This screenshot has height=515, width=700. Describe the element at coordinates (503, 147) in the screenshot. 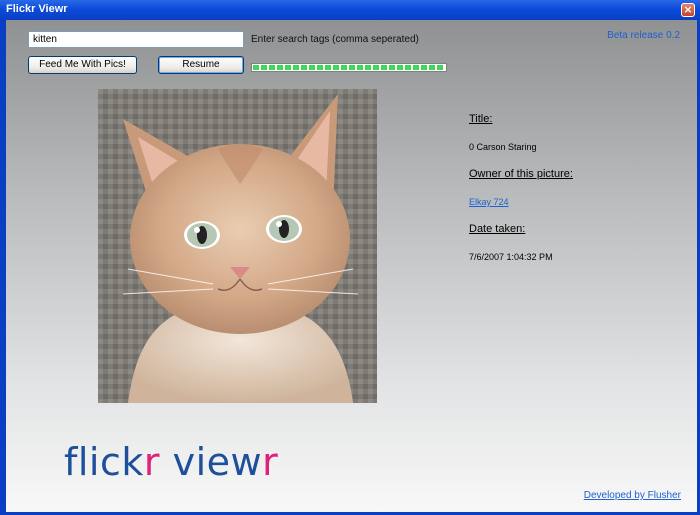

I see `title-value: 0 Carson Staring` at that location.